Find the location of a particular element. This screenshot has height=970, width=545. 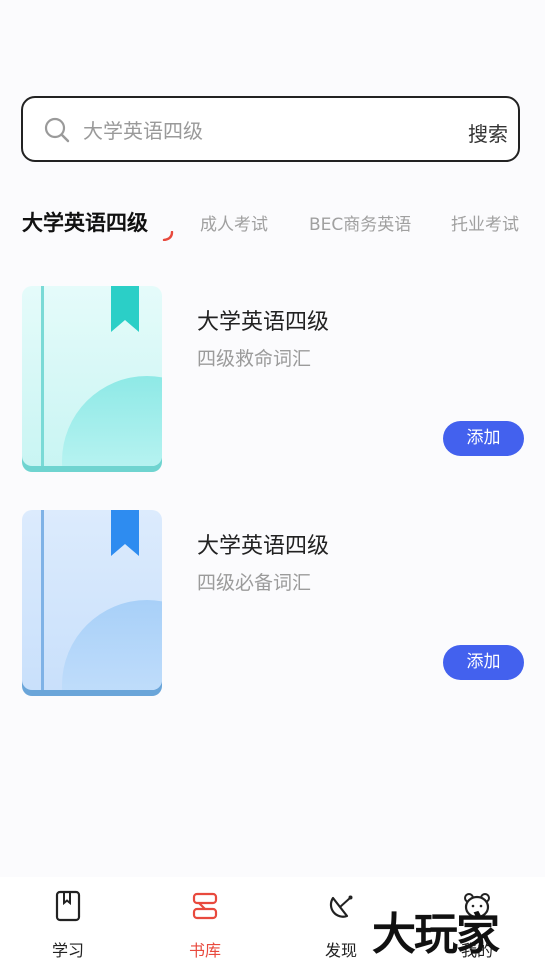

nav-label: 书库 is located at coordinates (204, 950).